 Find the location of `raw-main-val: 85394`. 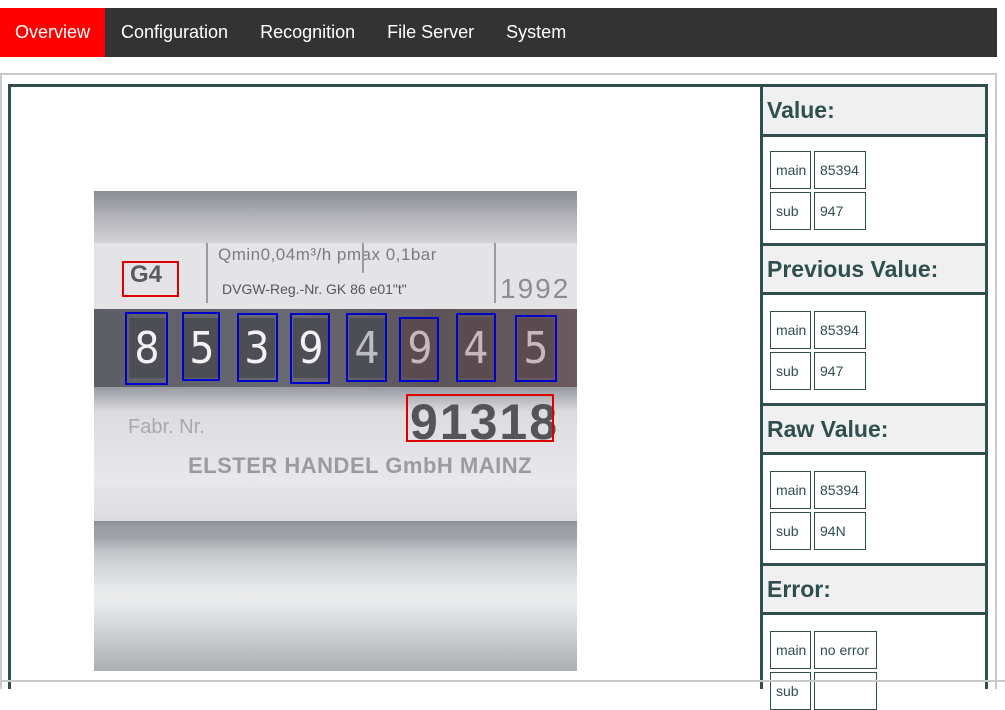

raw-main-val: 85394 is located at coordinates (840, 490).